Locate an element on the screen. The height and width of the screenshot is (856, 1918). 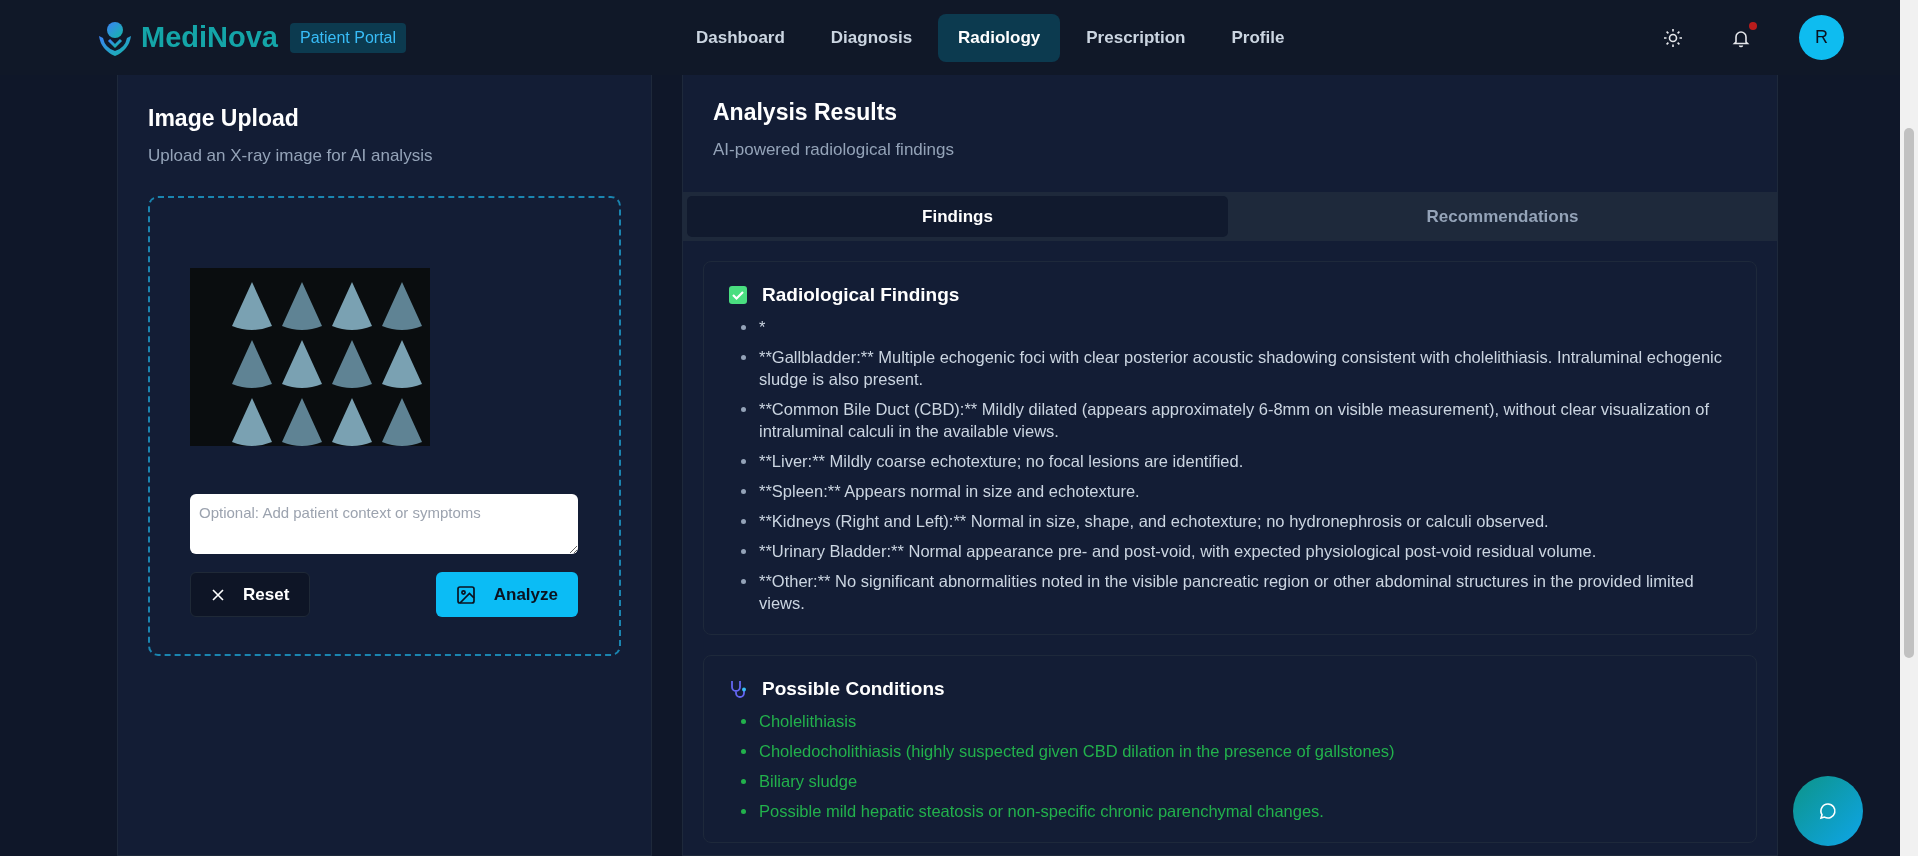
finding-item: **Gallbladder:** Multiple echogenic foci with clear posterior acoustic shadowing consistent with cholelithiasis. Intraluminal echogenic sludge is also present. is located at coordinates (1236, 368).